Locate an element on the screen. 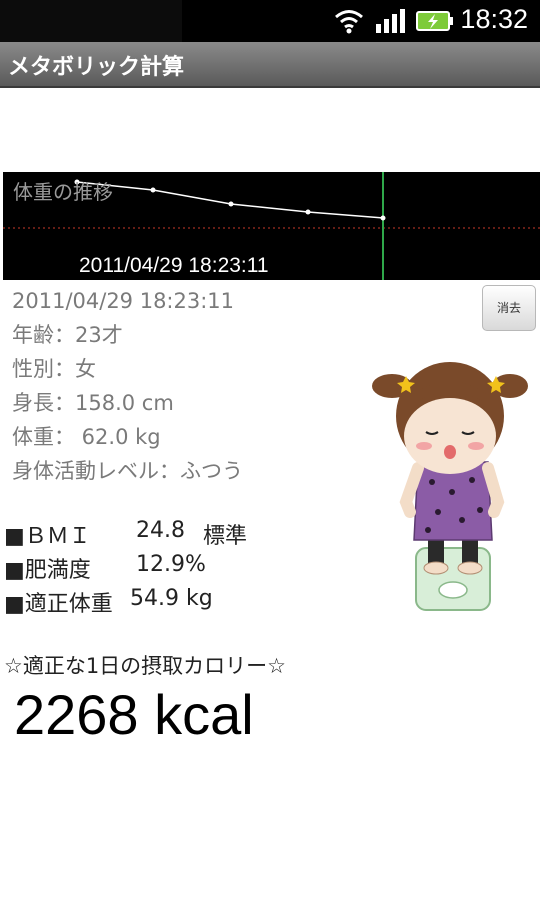 The height and width of the screenshot is (900, 540). app-title-bar: メタボリック計算 is located at coordinates (270, 65).